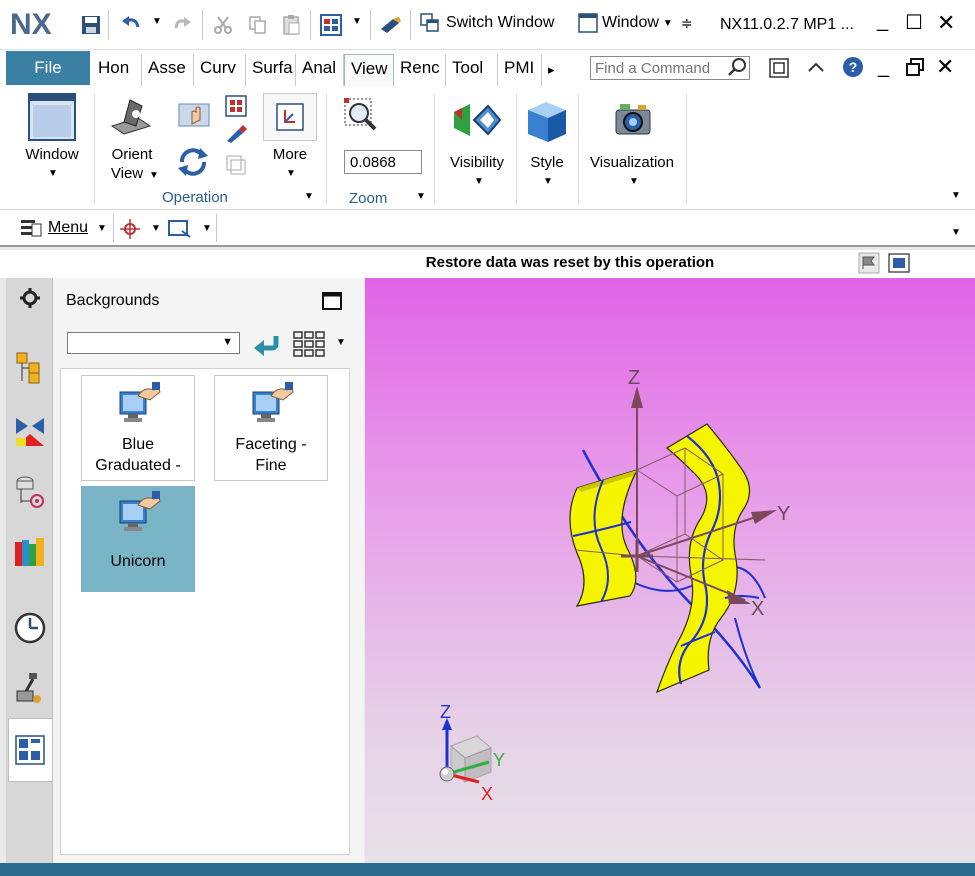  I want to click on file-tab: File, so click(48, 68).